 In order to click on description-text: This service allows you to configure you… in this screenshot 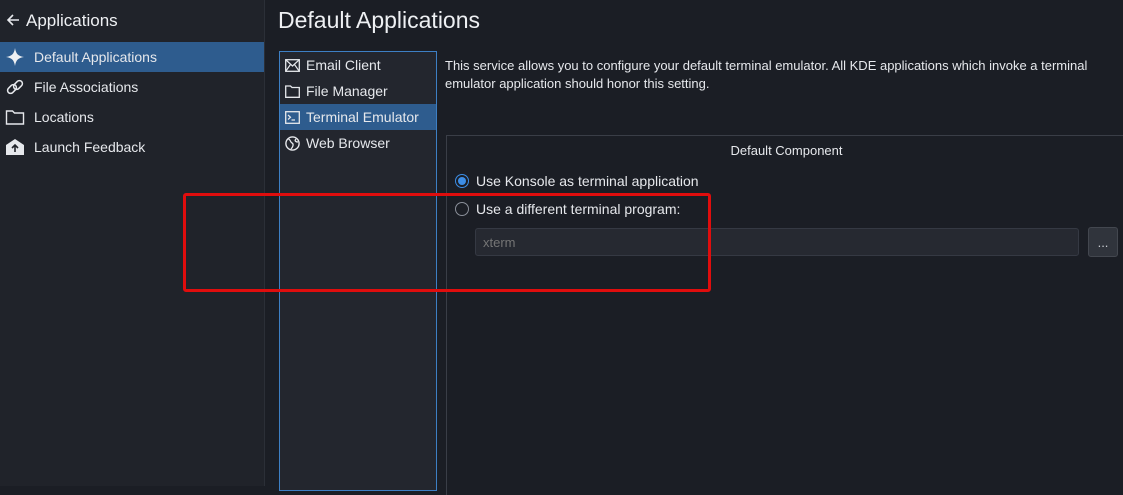, I will do `click(766, 74)`.